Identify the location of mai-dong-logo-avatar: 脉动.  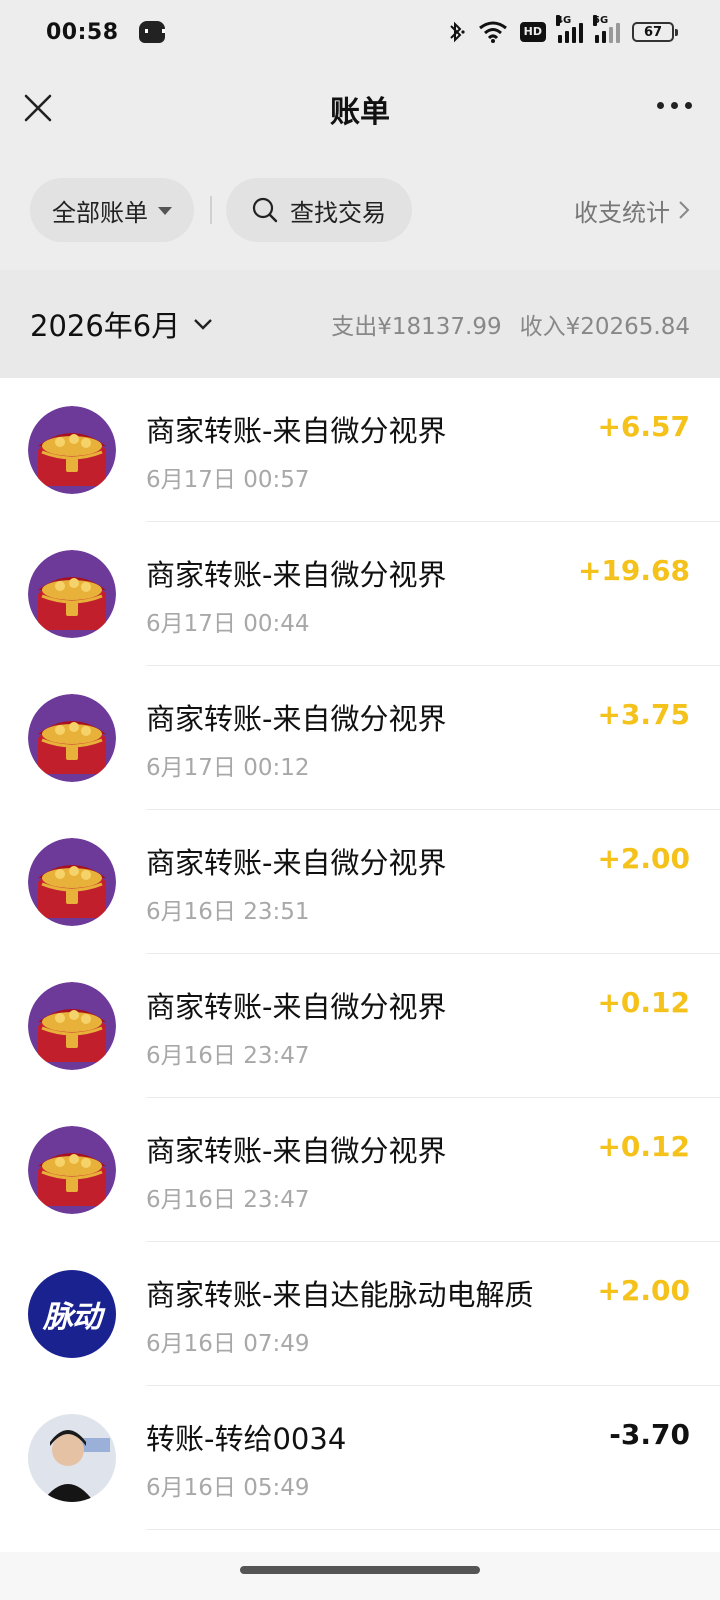
(72, 1314).